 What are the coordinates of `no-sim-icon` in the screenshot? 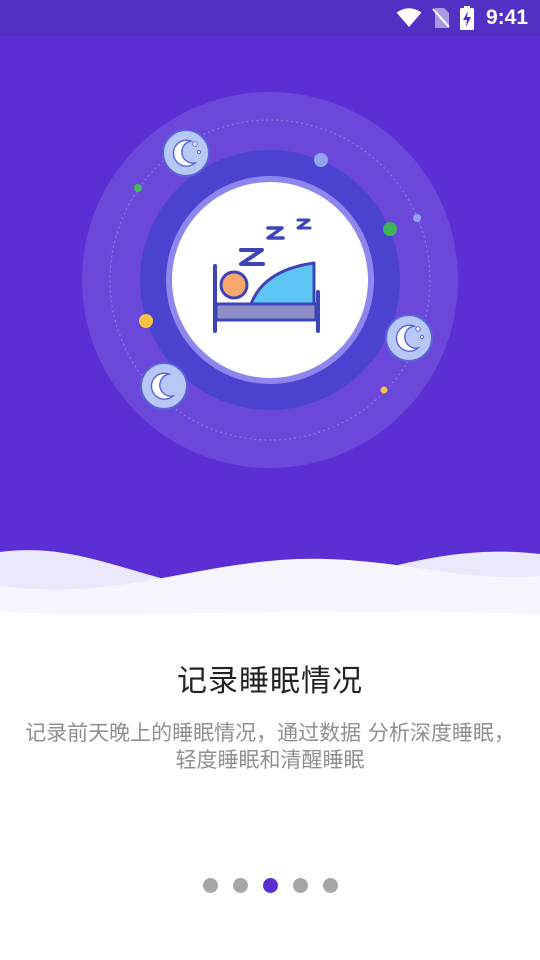 It's located at (441, 18).